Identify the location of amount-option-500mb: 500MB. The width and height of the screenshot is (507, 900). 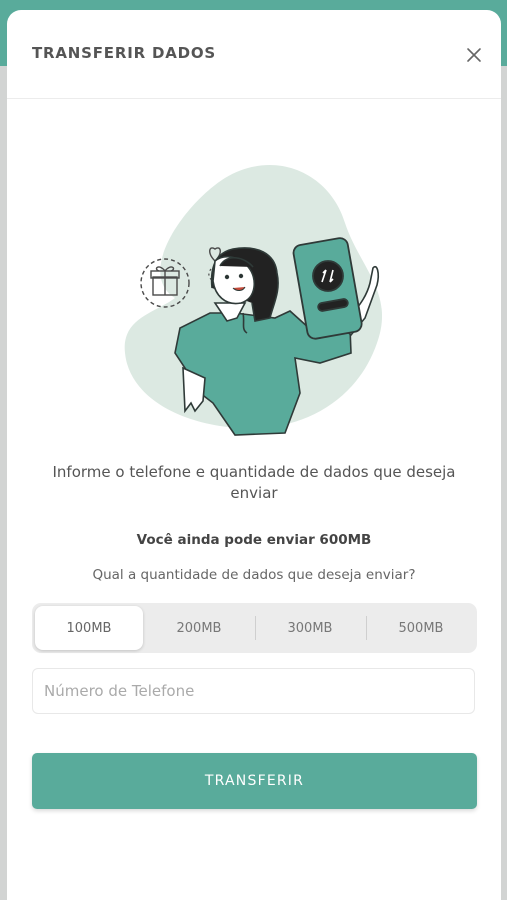
(421, 628).